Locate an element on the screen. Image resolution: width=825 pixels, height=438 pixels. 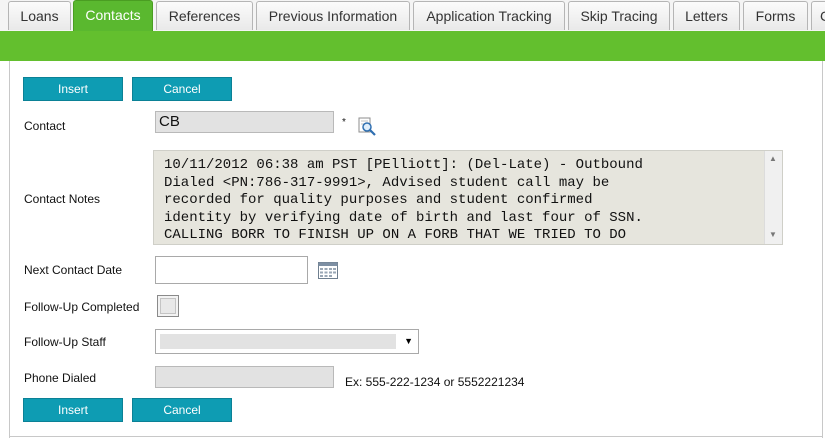
insert-button-bottom: Insert is located at coordinates (73, 410).